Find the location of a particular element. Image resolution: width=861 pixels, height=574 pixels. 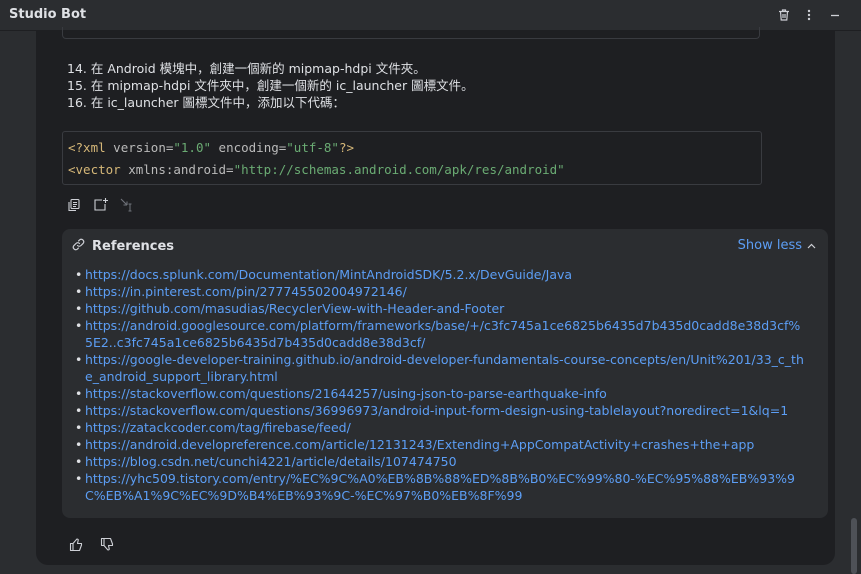

show-less-button: Show less is located at coordinates (777, 245).